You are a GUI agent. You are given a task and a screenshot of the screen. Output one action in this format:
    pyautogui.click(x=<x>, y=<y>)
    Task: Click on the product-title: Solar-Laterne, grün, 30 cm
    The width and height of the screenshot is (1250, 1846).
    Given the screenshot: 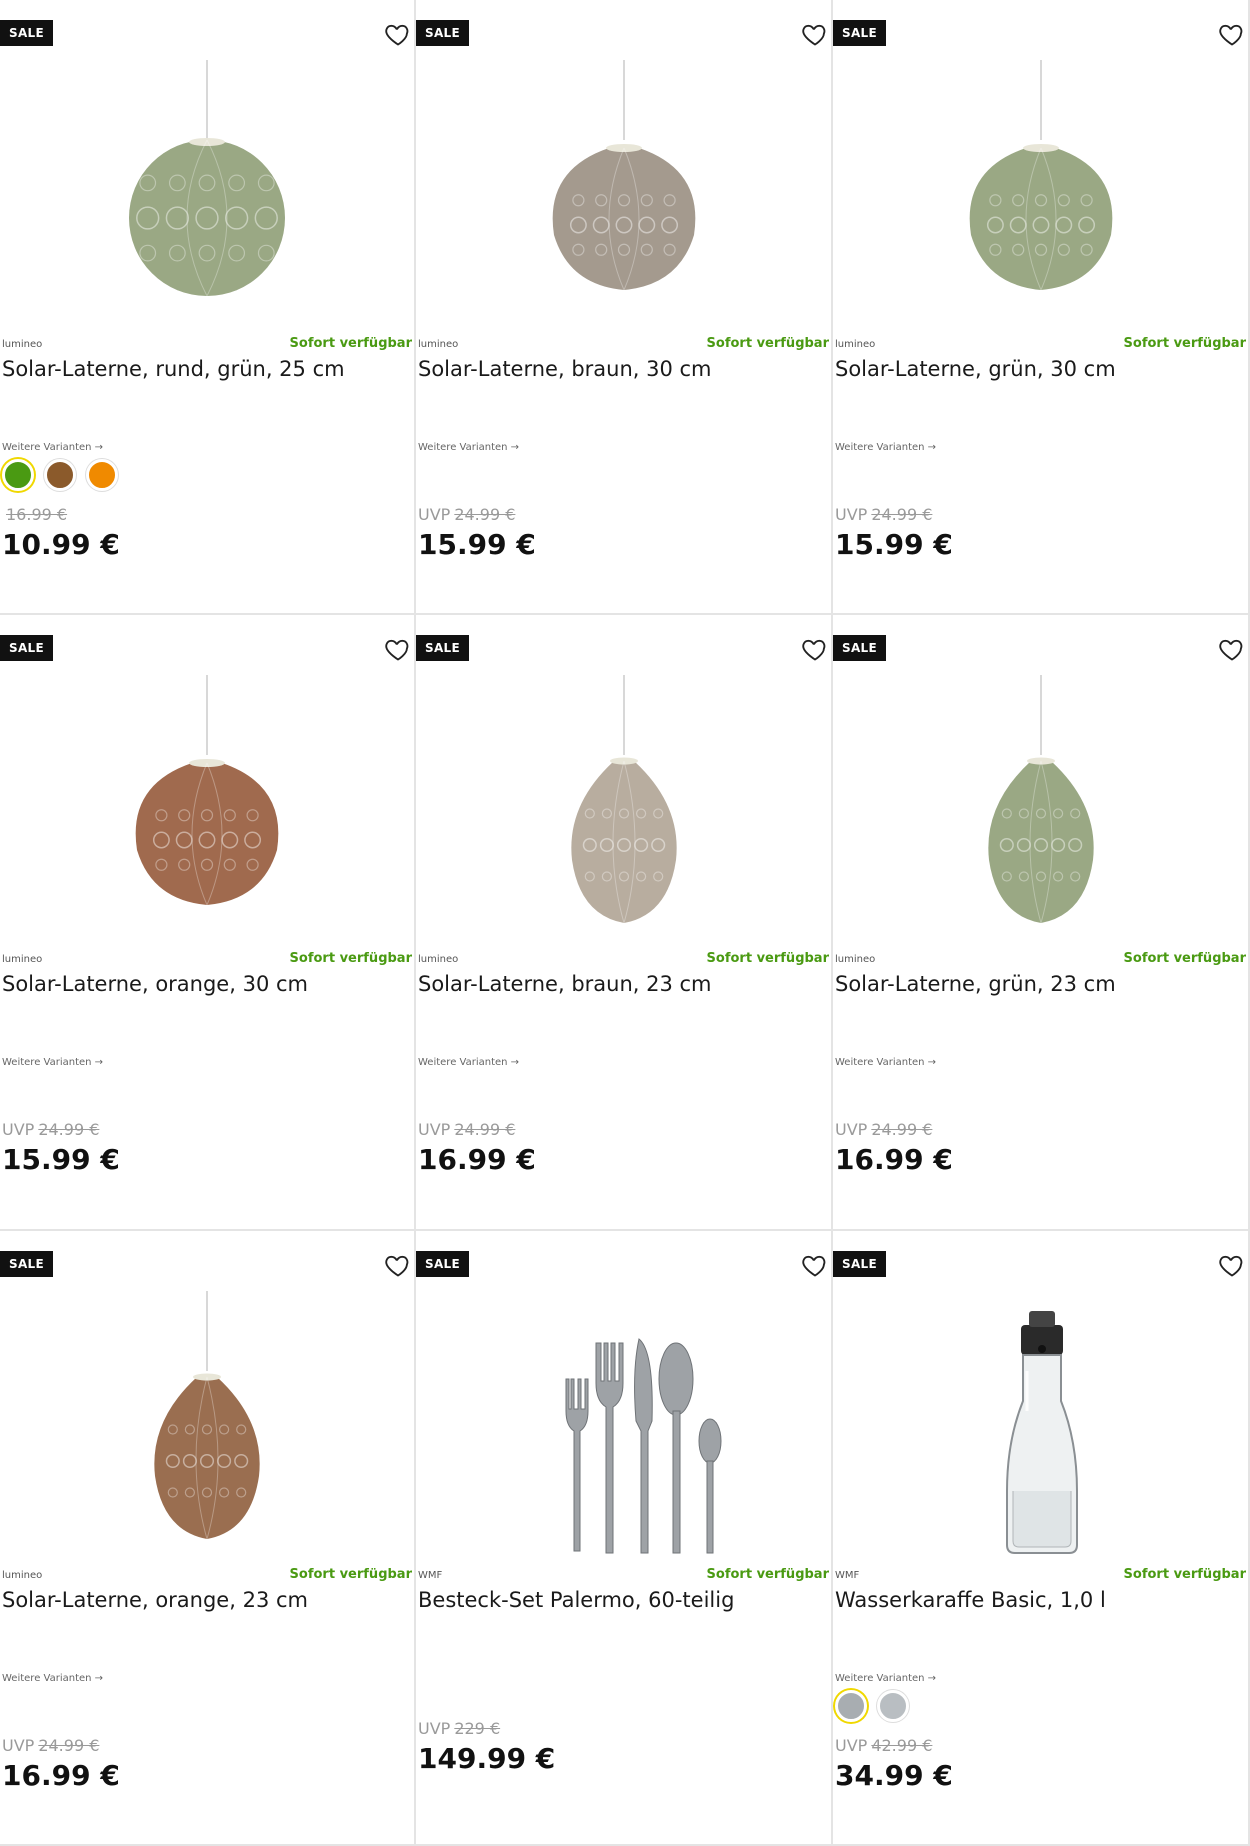 What is the action you would take?
    pyautogui.click(x=975, y=369)
    